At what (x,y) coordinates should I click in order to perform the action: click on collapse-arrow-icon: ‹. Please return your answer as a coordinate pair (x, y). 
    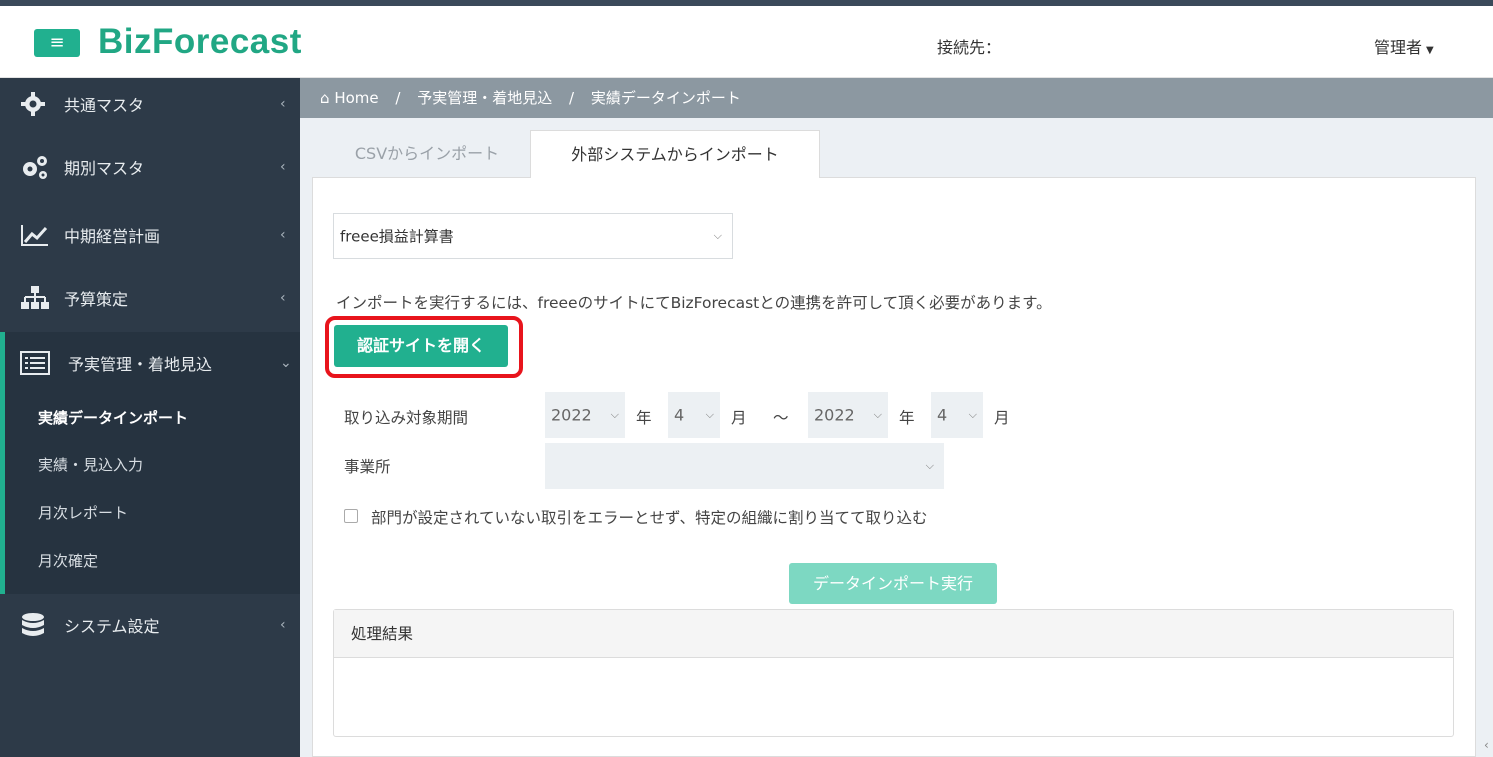
    Looking at the image, I should click on (1486, 745).